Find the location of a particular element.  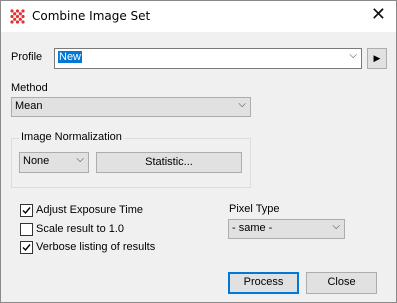

normalization-value: None is located at coordinates (36, 161).